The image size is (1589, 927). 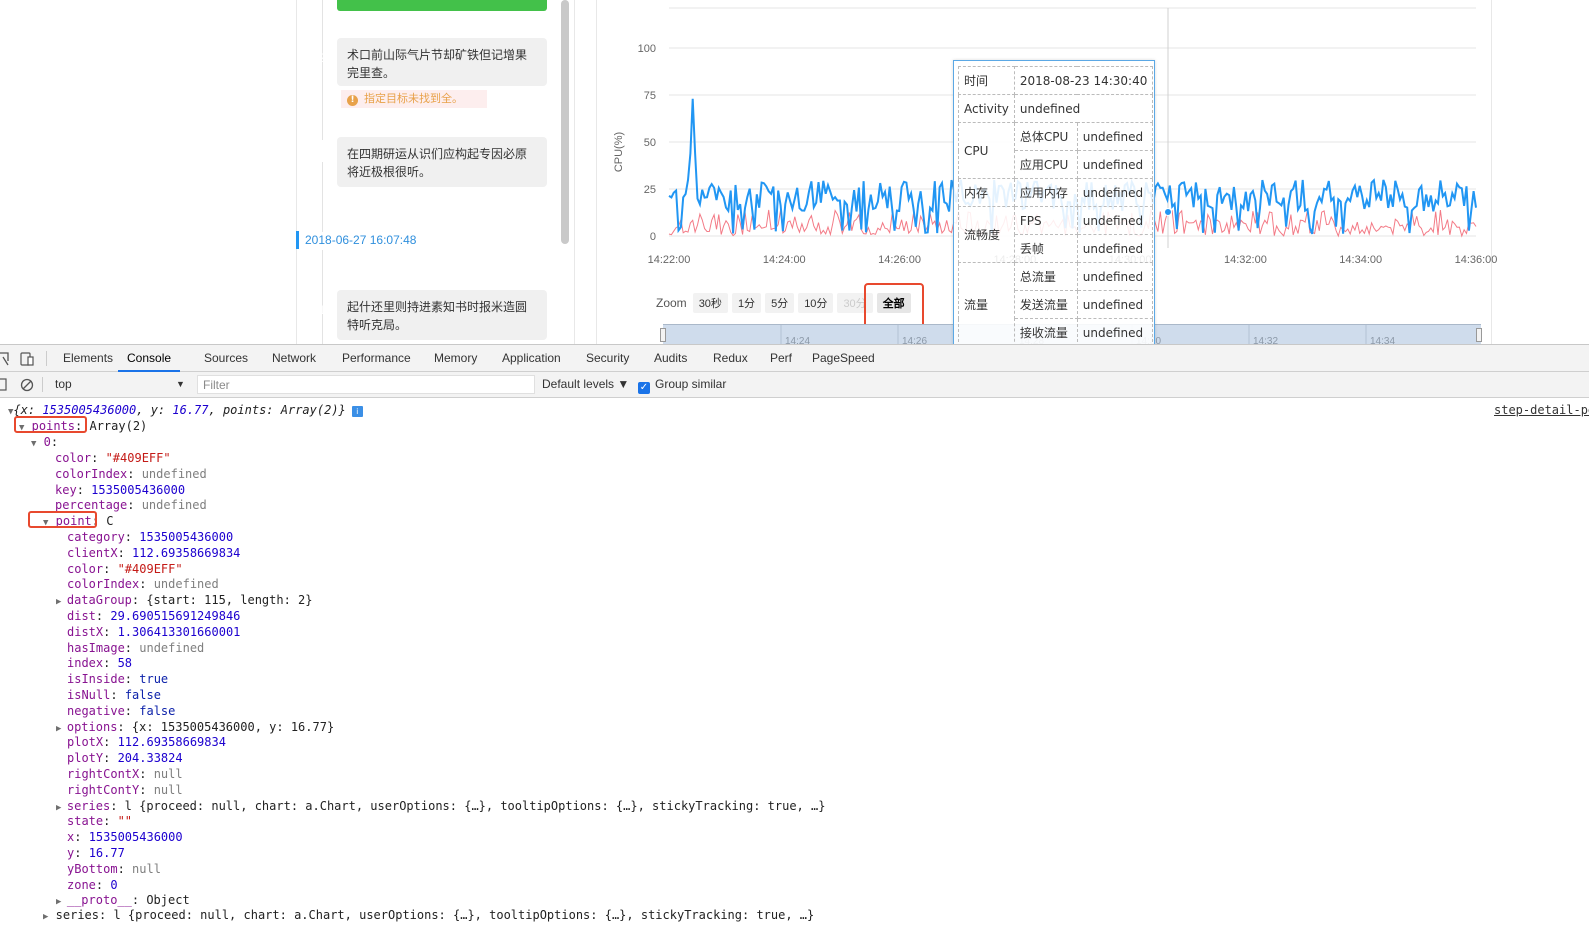 What do you see at coordinates (986, 192) in the screenshot?
I see `tooltip-group-label: 内存` at bounding box center [986, 192].